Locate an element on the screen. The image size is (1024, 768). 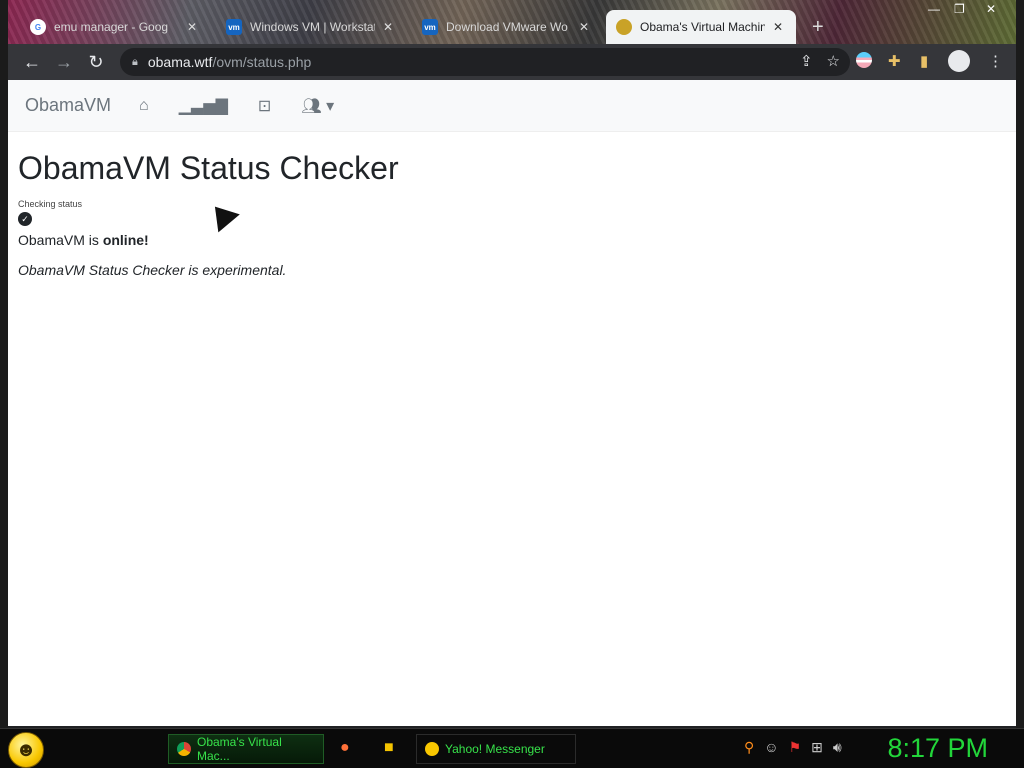
forward-icon: → is located at coordinates (64, 62).